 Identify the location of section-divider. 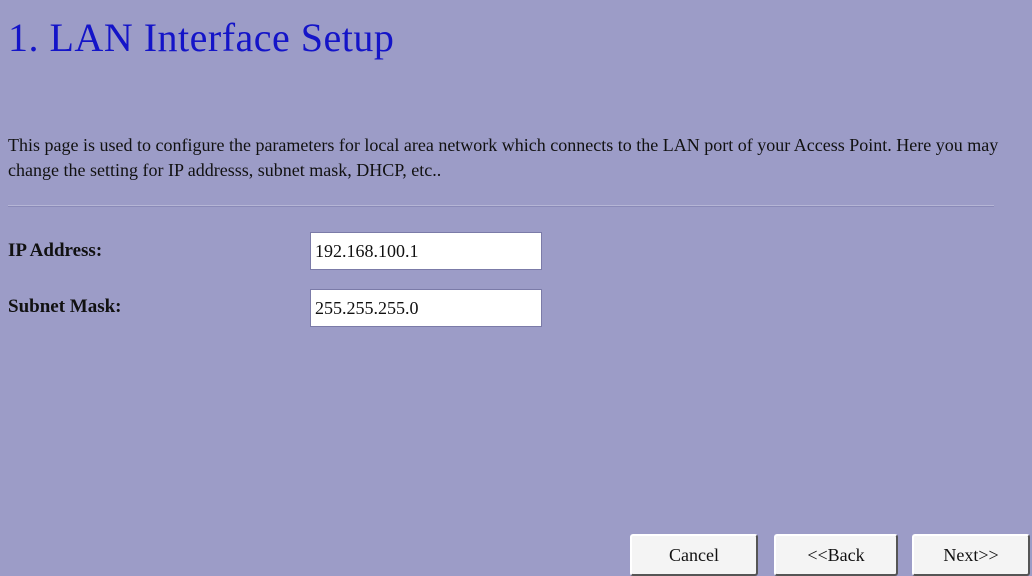
(501, 206).